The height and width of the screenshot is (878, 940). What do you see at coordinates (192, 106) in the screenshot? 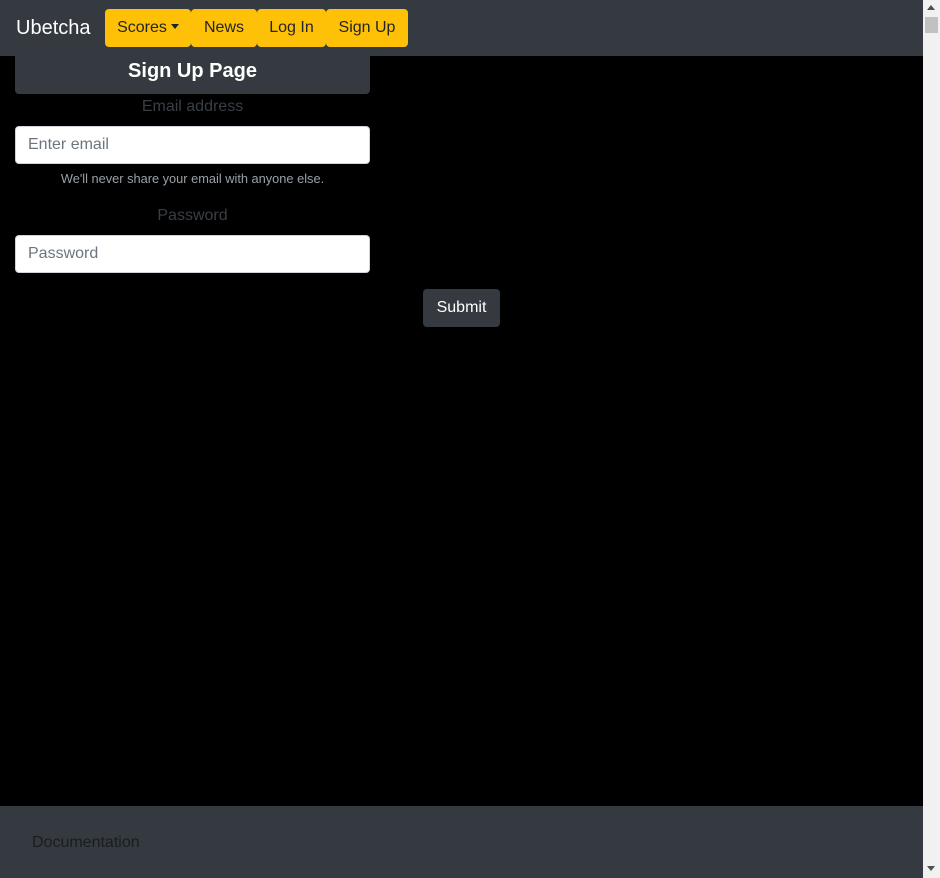
I see `email-label: Email address` at bounding box center [192, 106].